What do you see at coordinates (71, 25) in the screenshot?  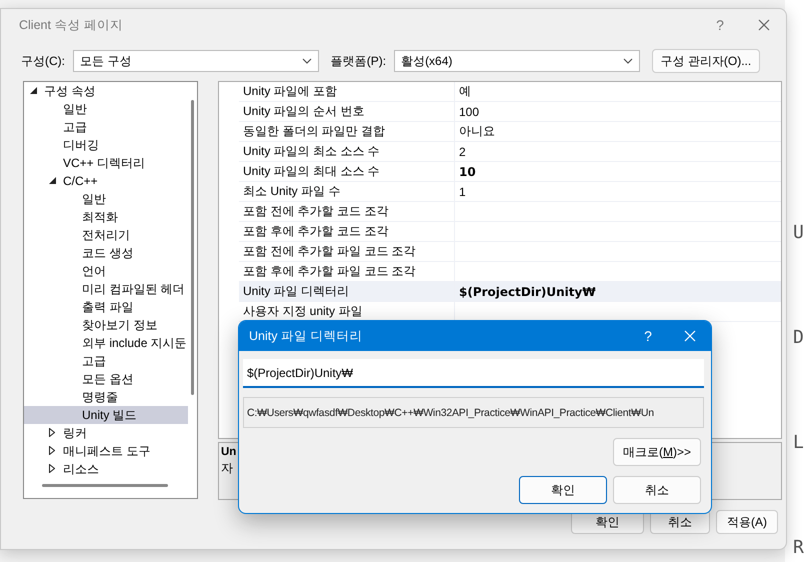 I see `window-title: Client 속성 페이지` at bounding box center [71, 25].